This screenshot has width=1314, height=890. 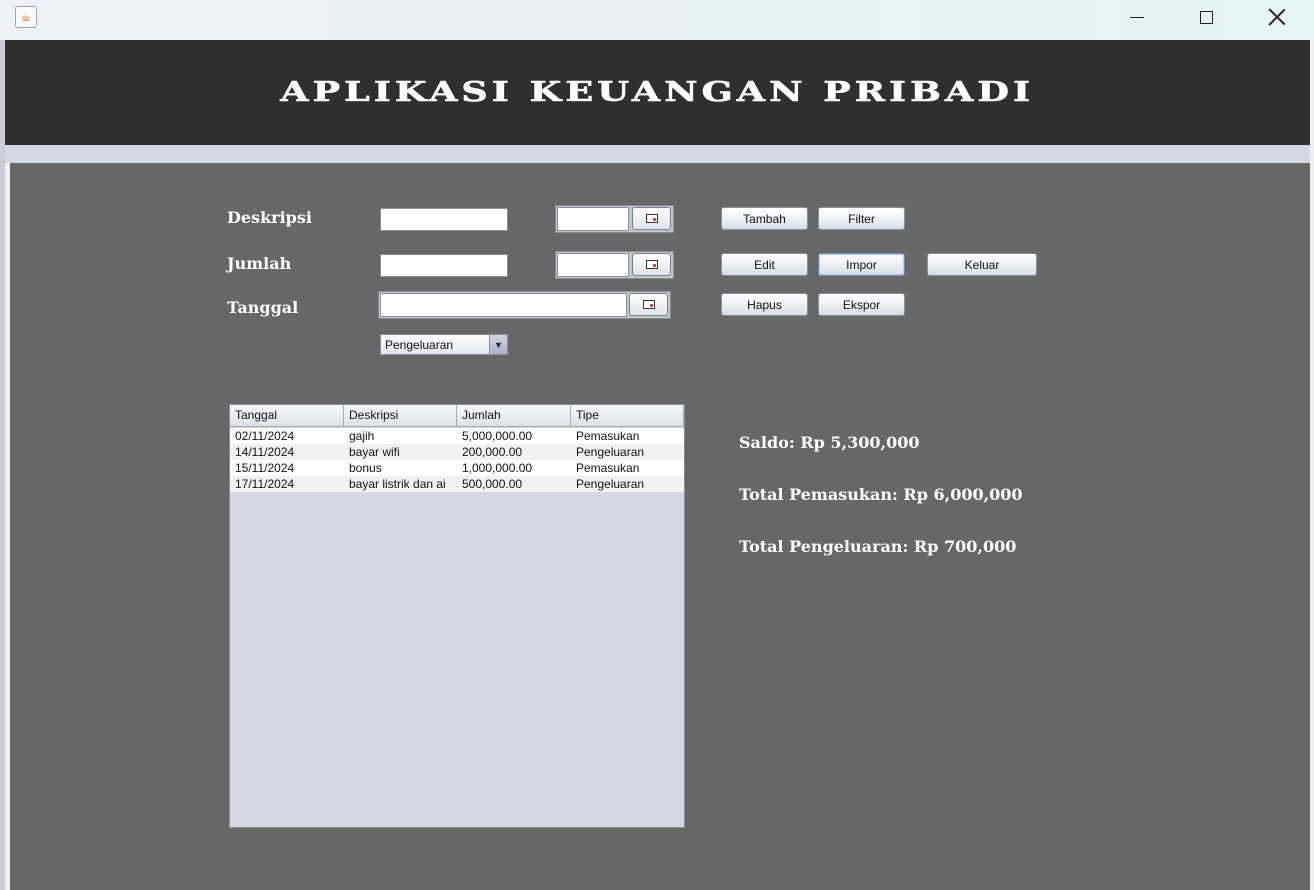 I want to click on window-left-border, so click(x=2, y=465).